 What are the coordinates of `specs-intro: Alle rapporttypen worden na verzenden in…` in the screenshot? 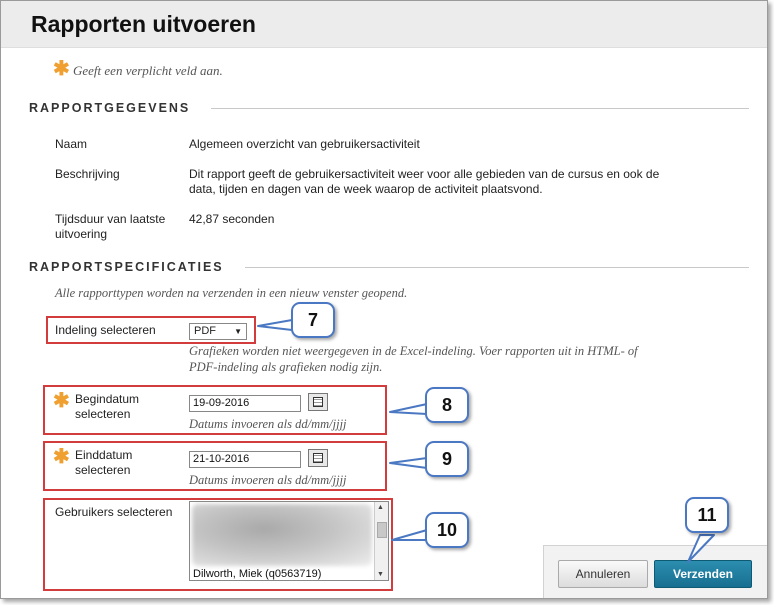 It's located at (231, 293).